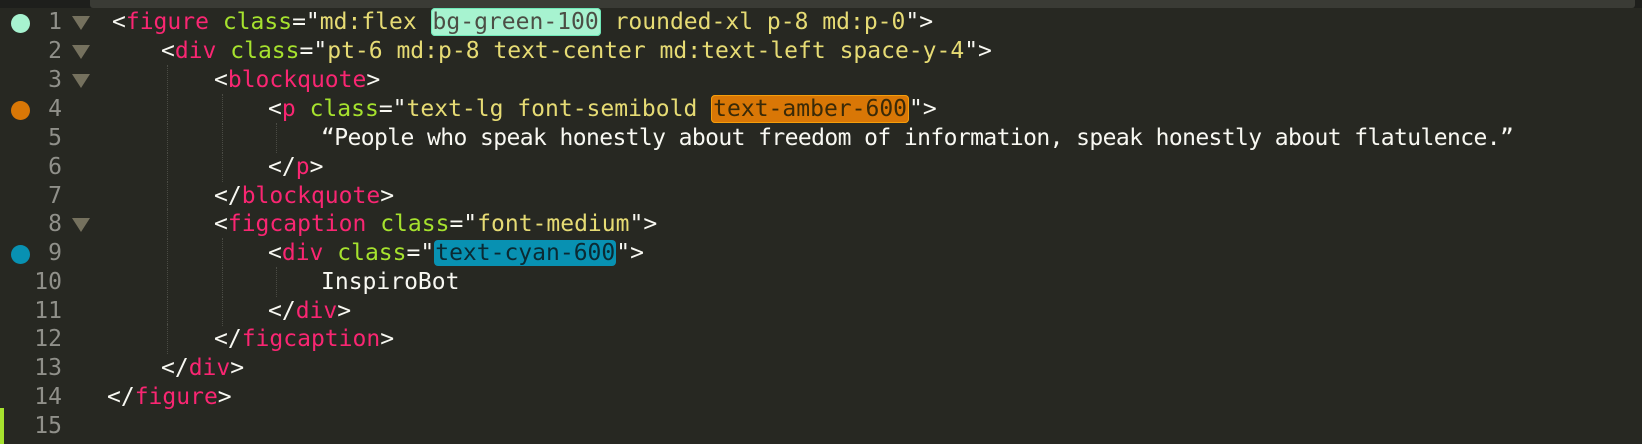 The height and width of the screenshot is (444, 1642). What do you see at coordinates (753, 22) in the screenshot?
I see `attribute-value: rounded-xl p-8 md:p-0` at bounding box center [753, 22].